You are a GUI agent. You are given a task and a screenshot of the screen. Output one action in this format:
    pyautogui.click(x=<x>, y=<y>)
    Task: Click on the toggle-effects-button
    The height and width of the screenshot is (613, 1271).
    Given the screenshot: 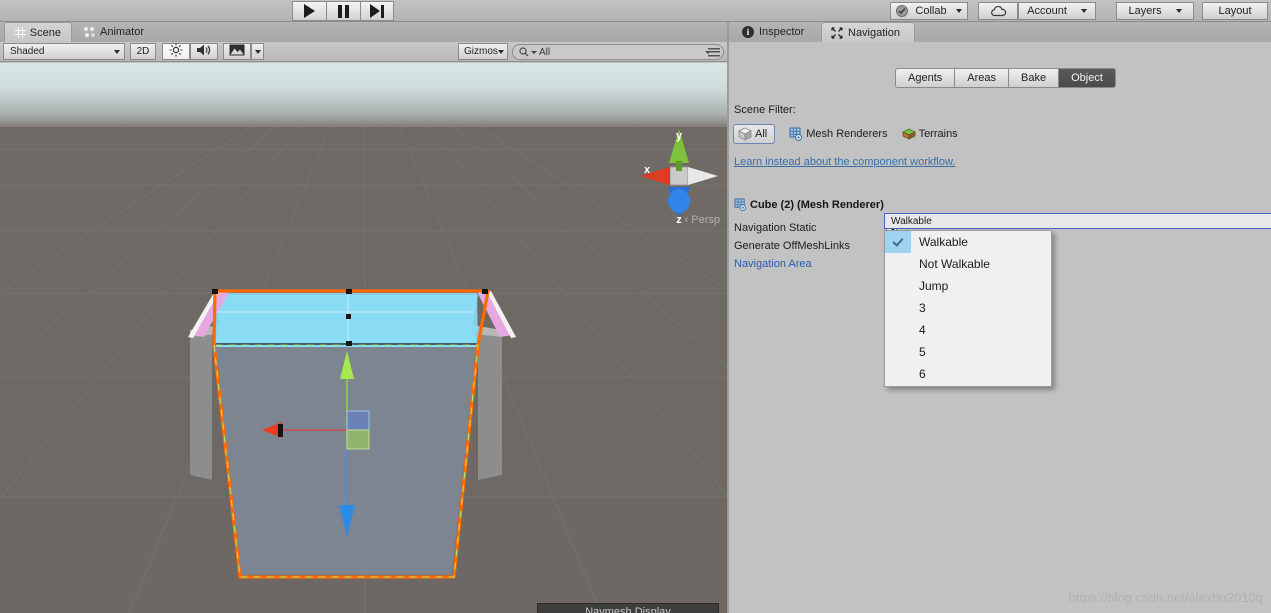 What is the action you would take?
    pyautogui.click(x=237, y=51)
    